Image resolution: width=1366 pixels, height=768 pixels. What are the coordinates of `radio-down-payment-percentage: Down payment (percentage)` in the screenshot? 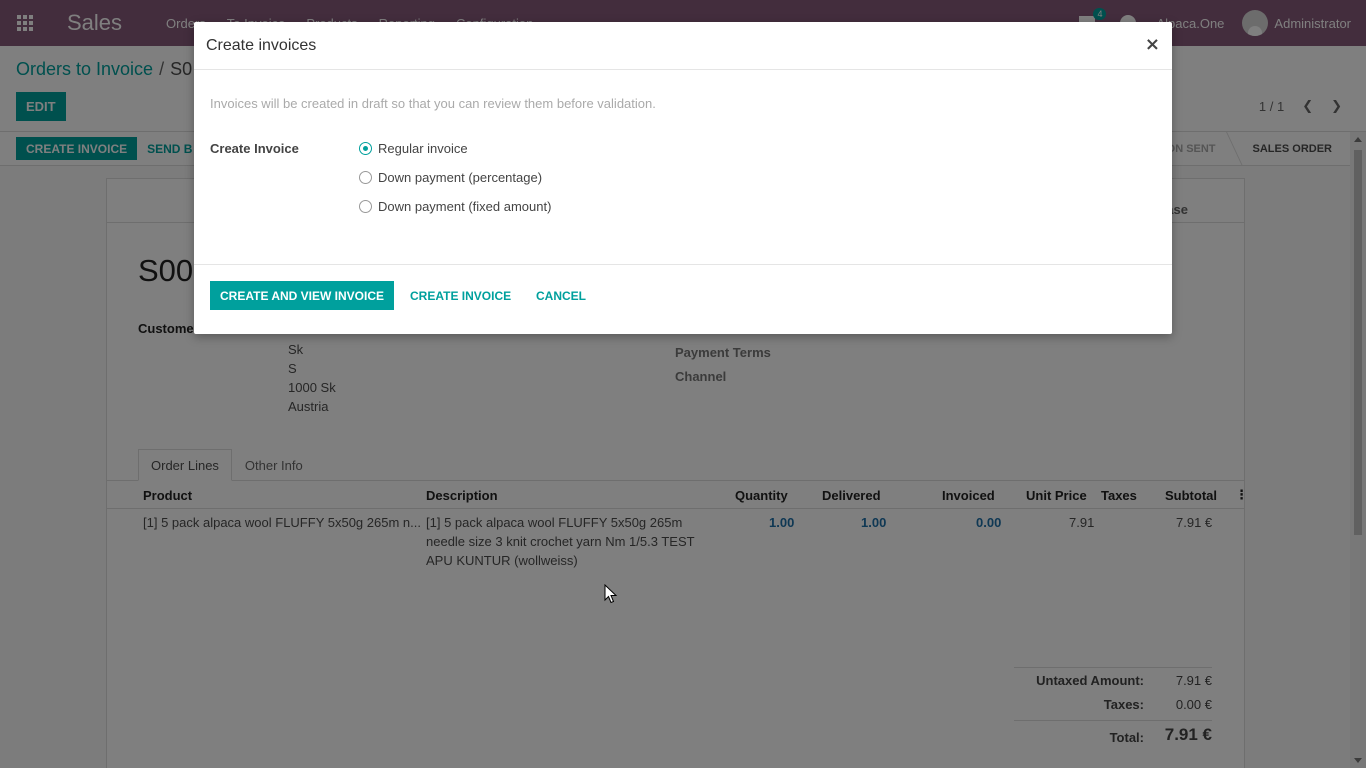 It's located at (450, 177).